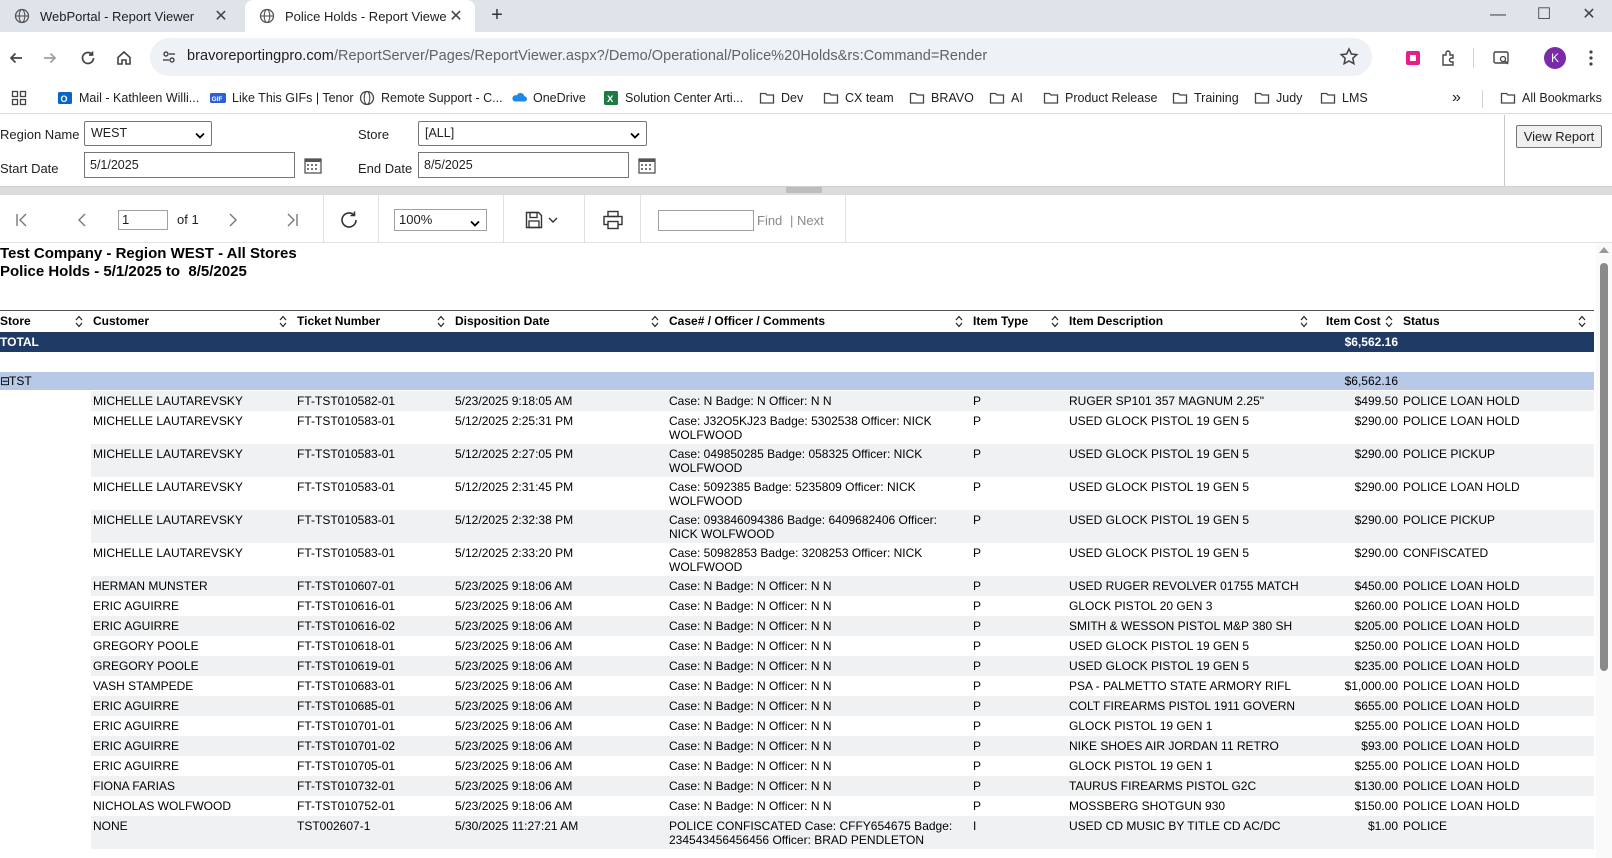 The height and width of the screenshot is (858, 1612). Describe the element at coordinates (1000, 321) in the screenshot. I see `column-header-item-type: Item Type` at that location.